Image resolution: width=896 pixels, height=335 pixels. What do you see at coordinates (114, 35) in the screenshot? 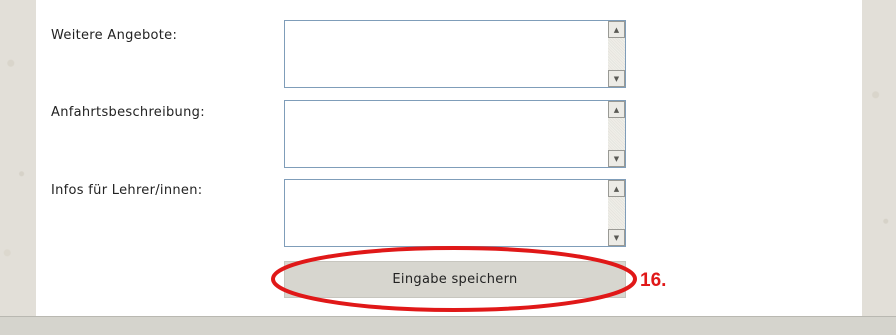
I see `field-label-weitere-angebote: Weitere Angebote:` at bounding box center [114, 35].